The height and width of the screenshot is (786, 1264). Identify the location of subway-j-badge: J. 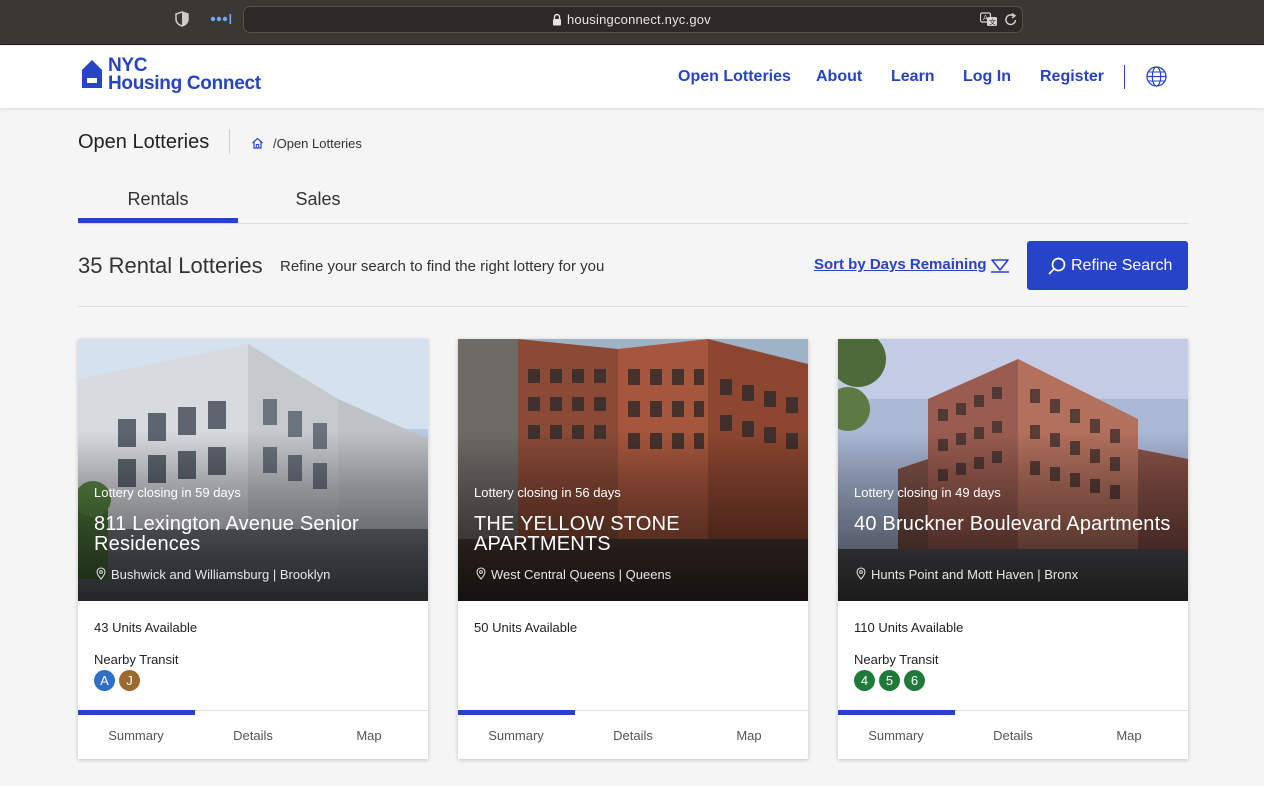
(129, 680).